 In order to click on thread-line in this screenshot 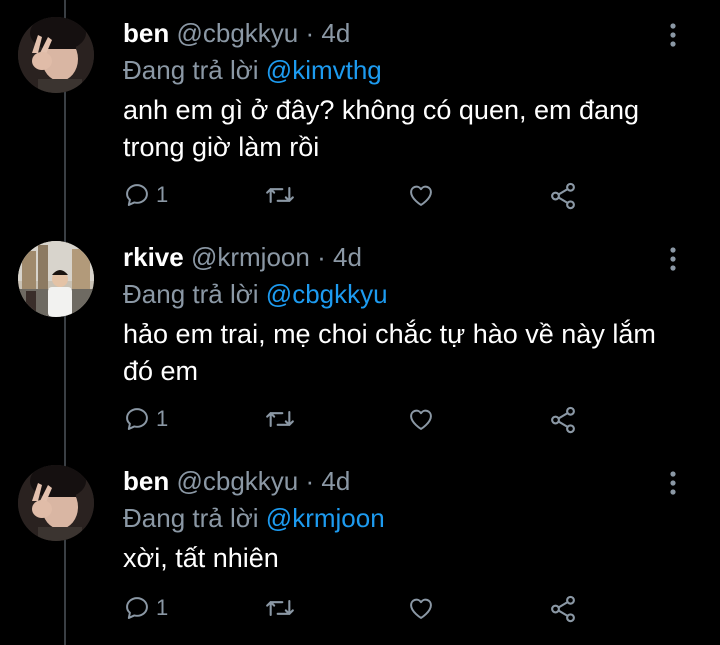, I will do `click(65, 322)`.